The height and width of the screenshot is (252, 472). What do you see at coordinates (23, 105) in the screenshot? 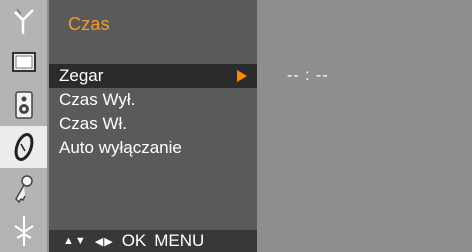
I see `speaker-icon` at bounding box center [23, 105].